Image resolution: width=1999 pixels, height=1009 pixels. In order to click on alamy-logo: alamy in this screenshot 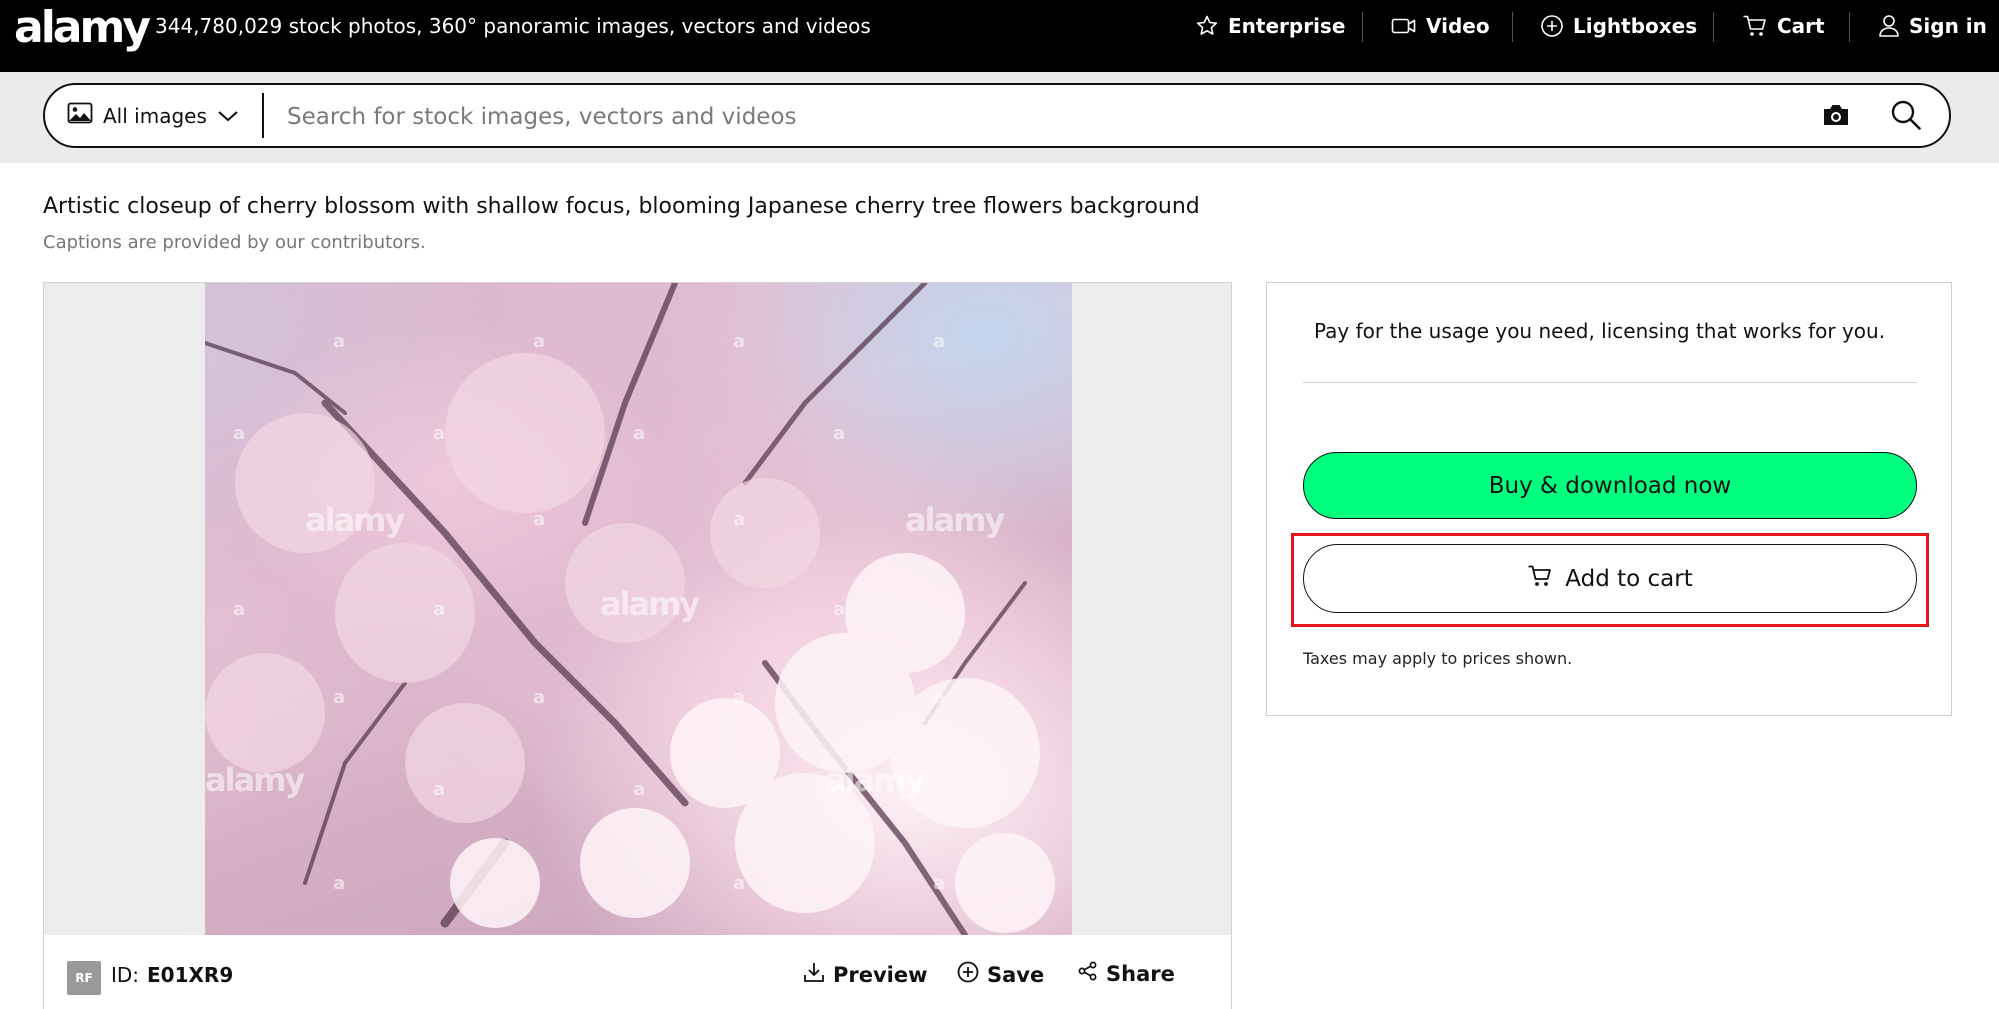, I will do `click(82, 27)`.